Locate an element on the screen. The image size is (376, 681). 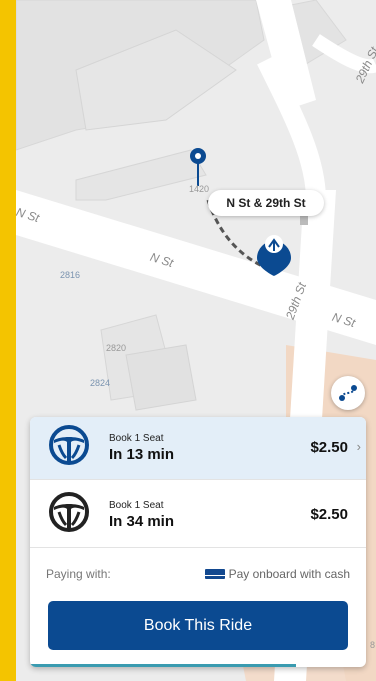
payment-label: Paying with: is located at coordinates (78, 574).